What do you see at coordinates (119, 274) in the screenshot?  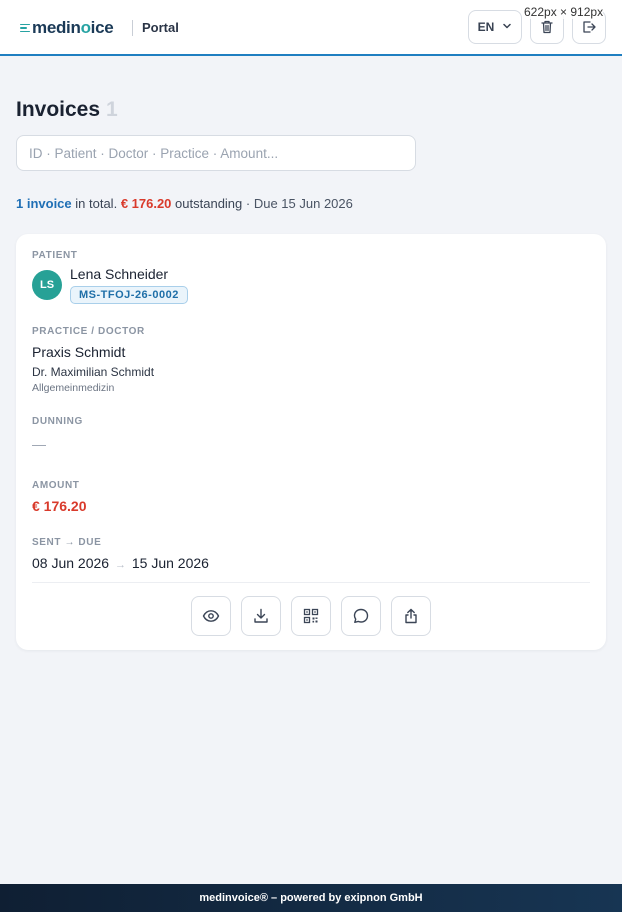 I see `patient-name: Lena Schneider` at bounding box center [119, 274].